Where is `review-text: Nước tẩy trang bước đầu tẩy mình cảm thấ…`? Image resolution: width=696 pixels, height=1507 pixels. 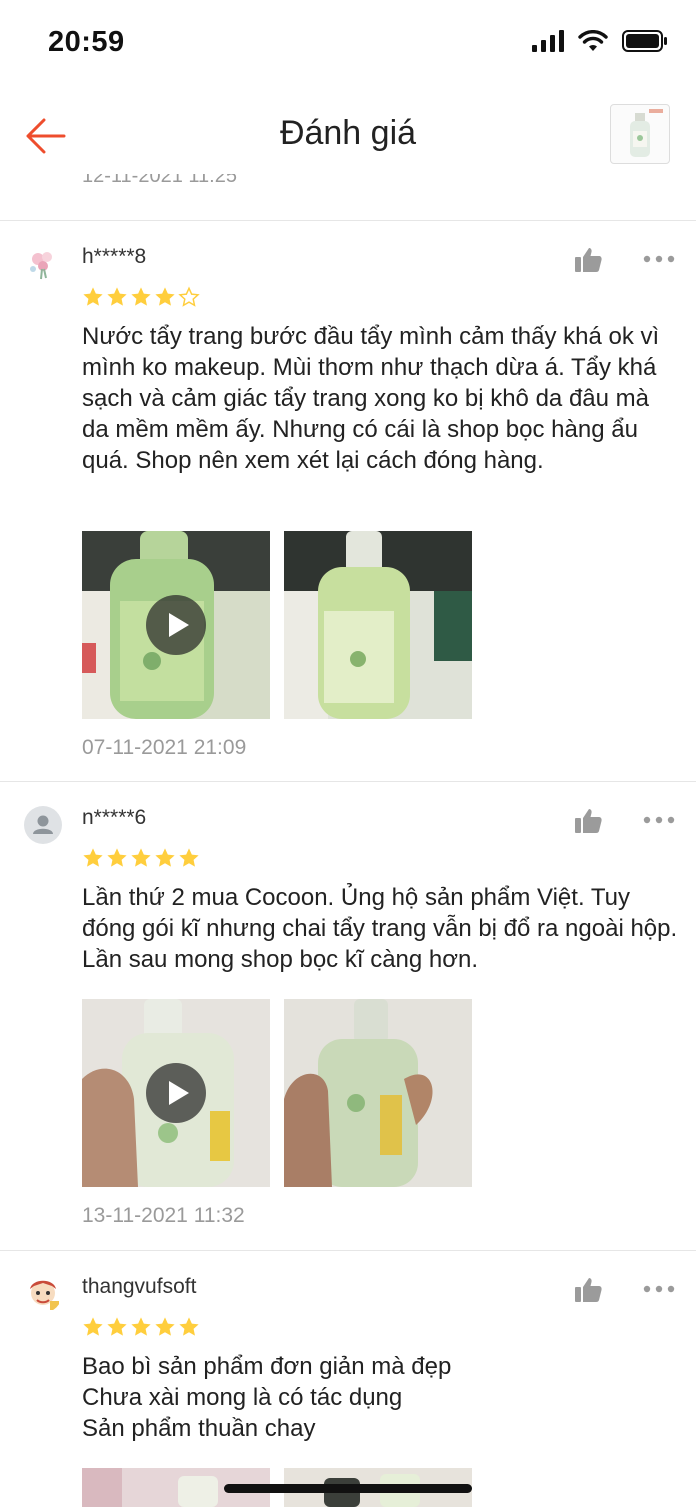
review-text: Nước tẩy trang bước đầu tẩy mình cảm thấ… is located at coordinates (371, 398).